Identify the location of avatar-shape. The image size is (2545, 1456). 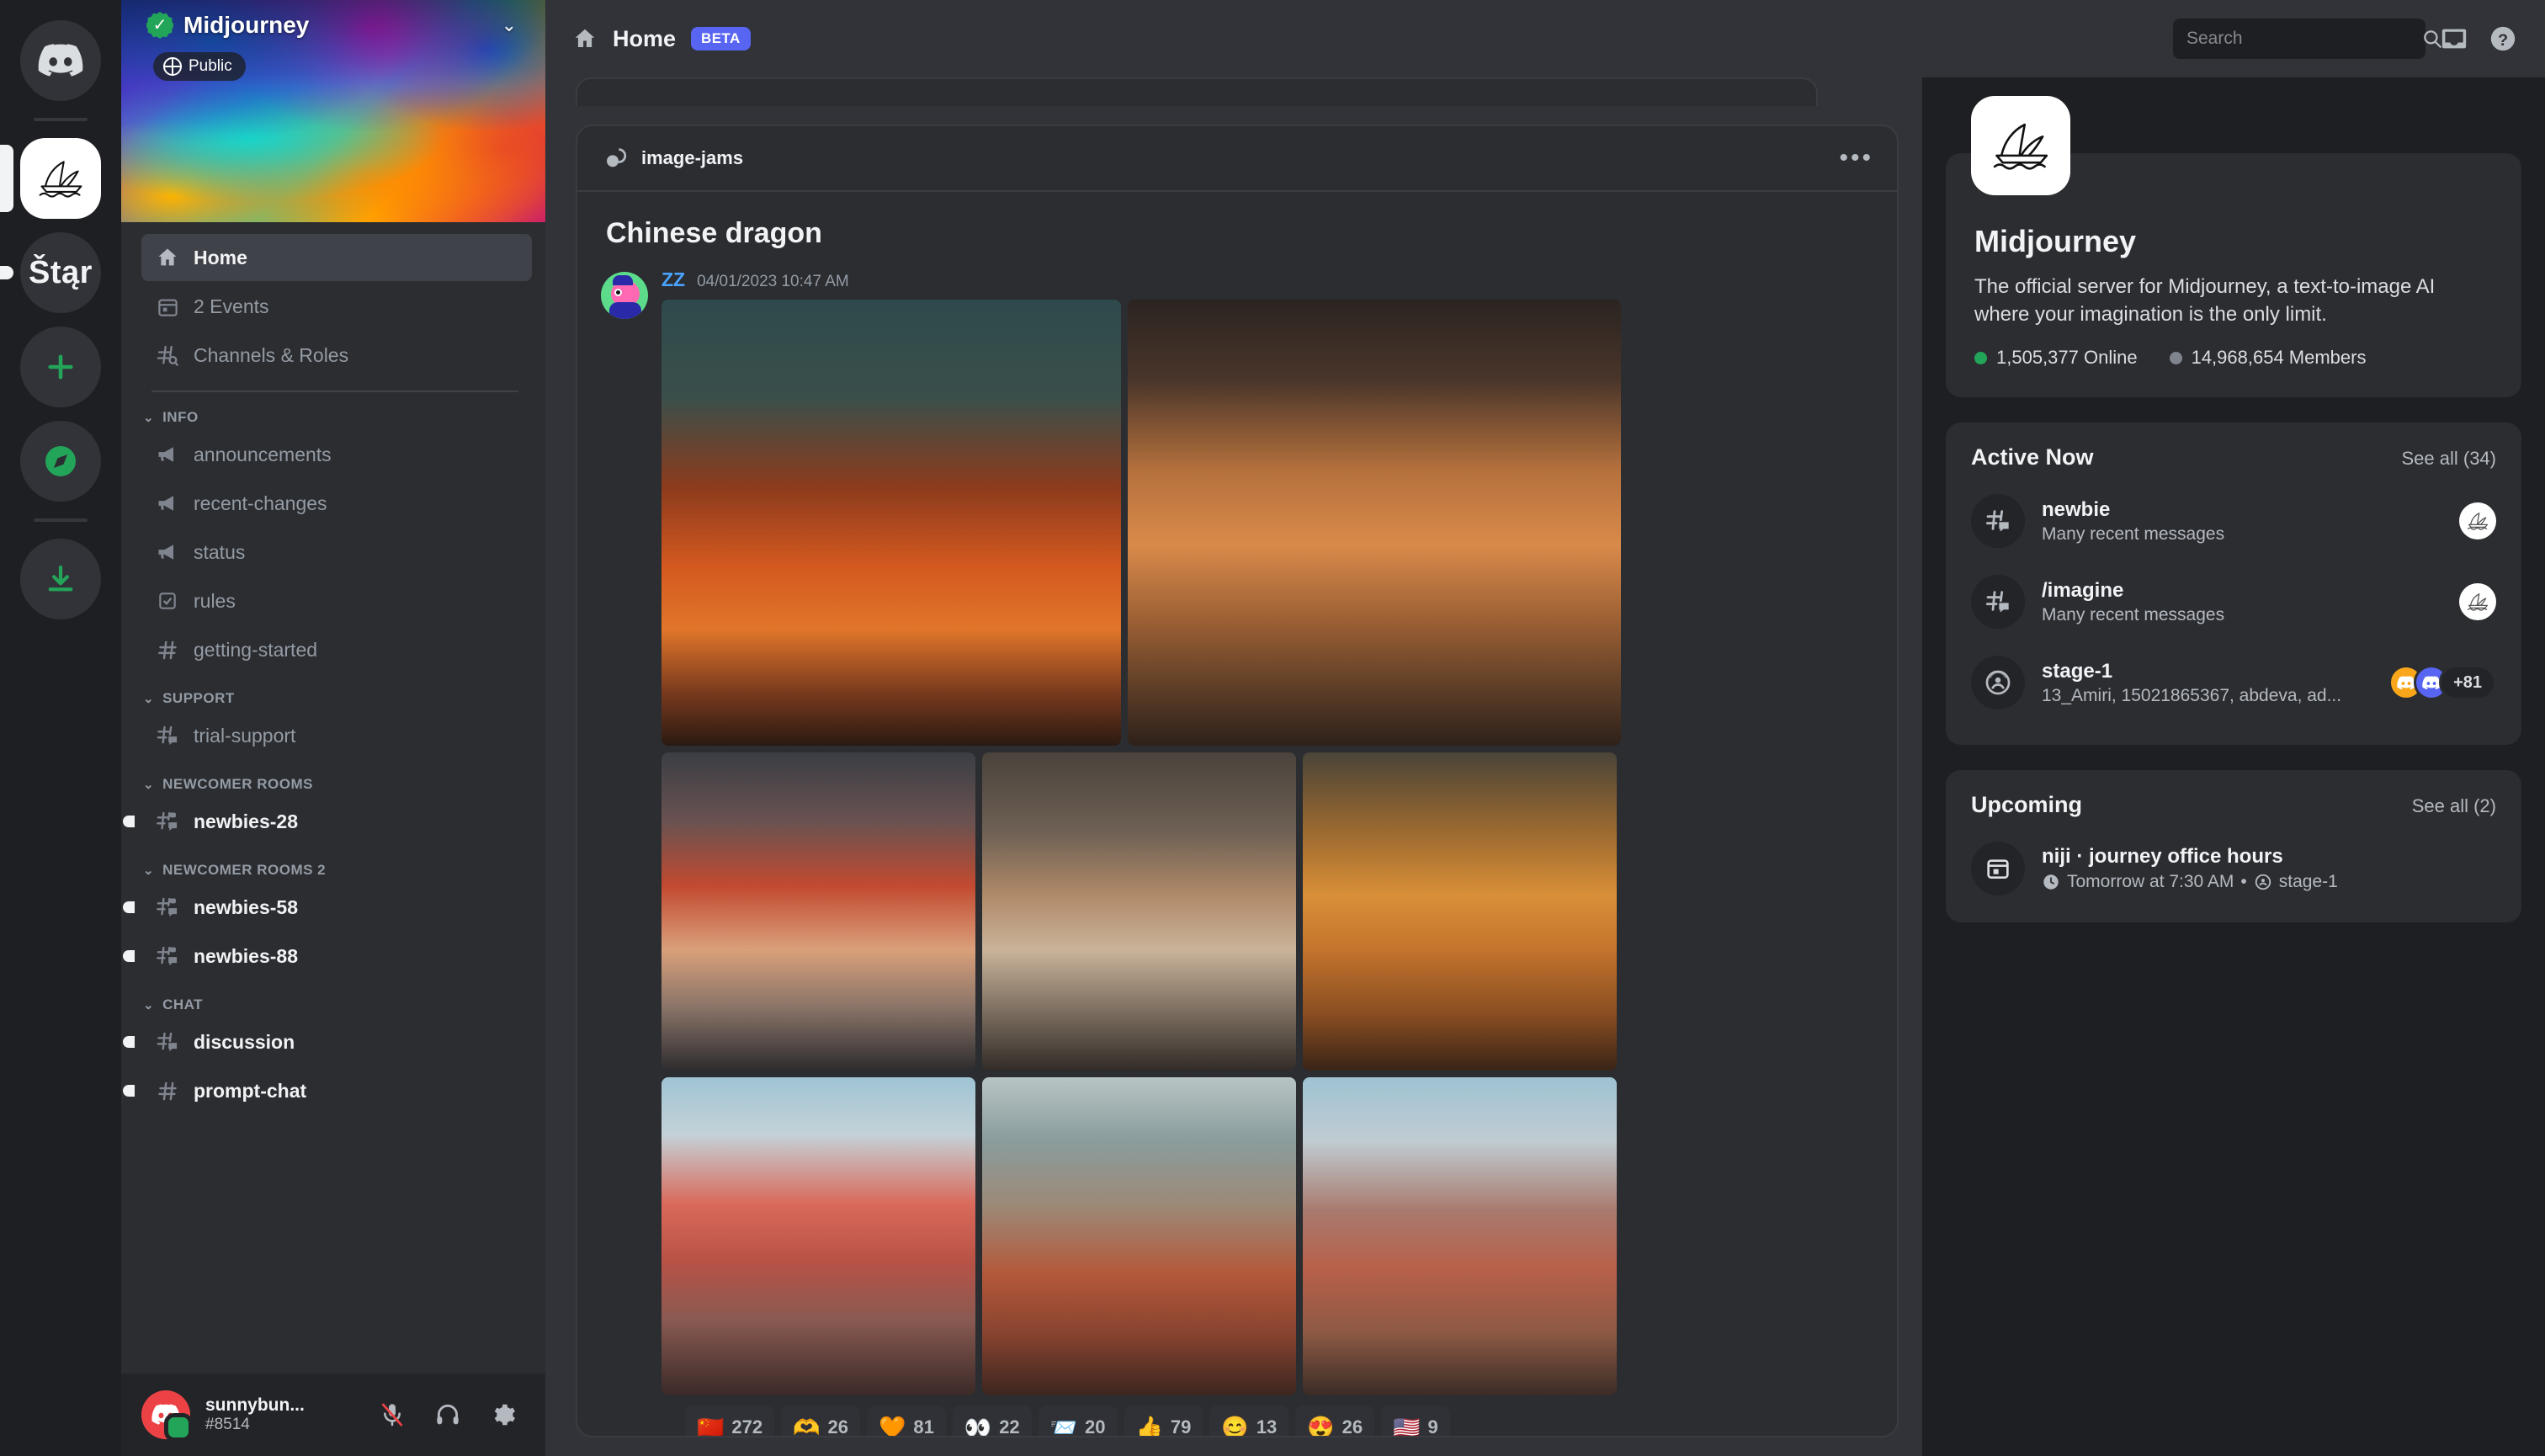
(618, 292).